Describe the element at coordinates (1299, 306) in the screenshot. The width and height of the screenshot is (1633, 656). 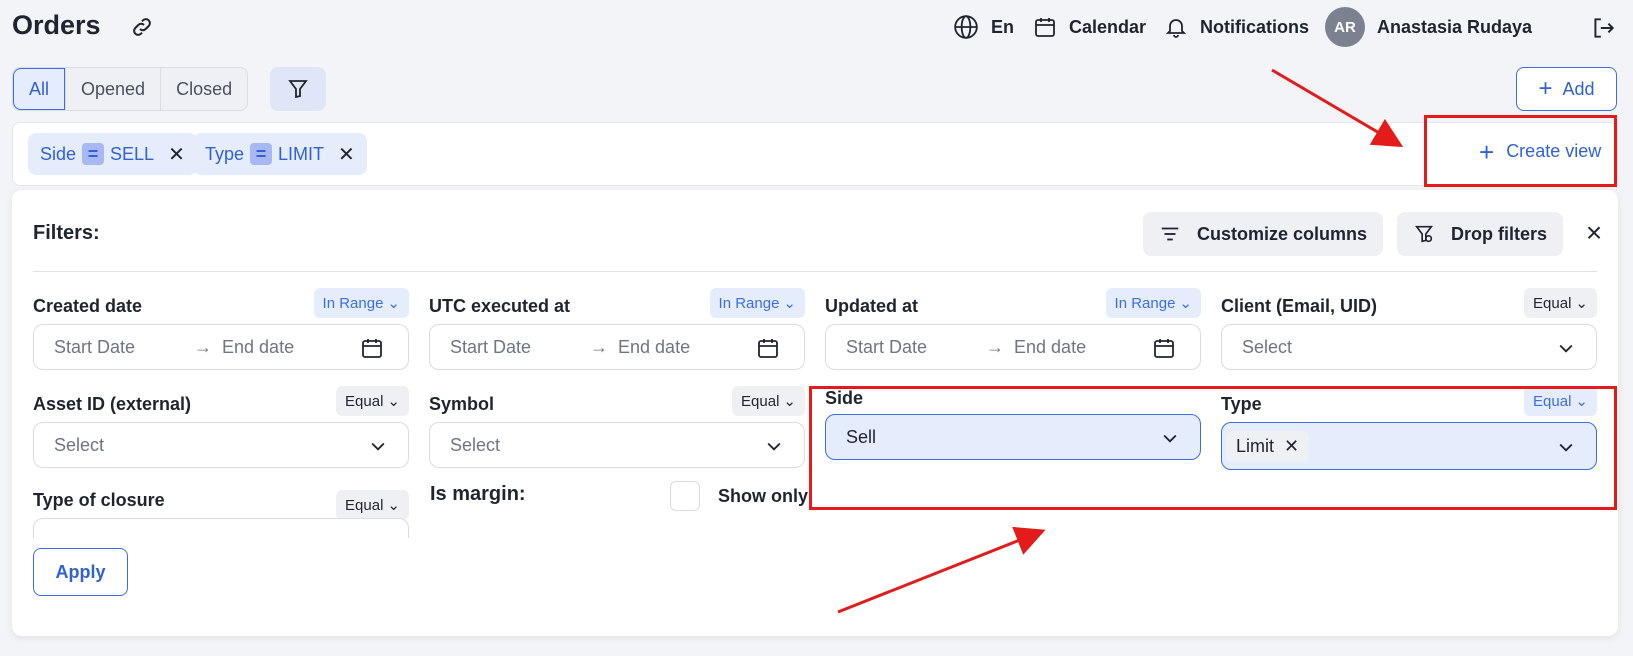
I see `field-label: Client (Email, UID)` at that location.